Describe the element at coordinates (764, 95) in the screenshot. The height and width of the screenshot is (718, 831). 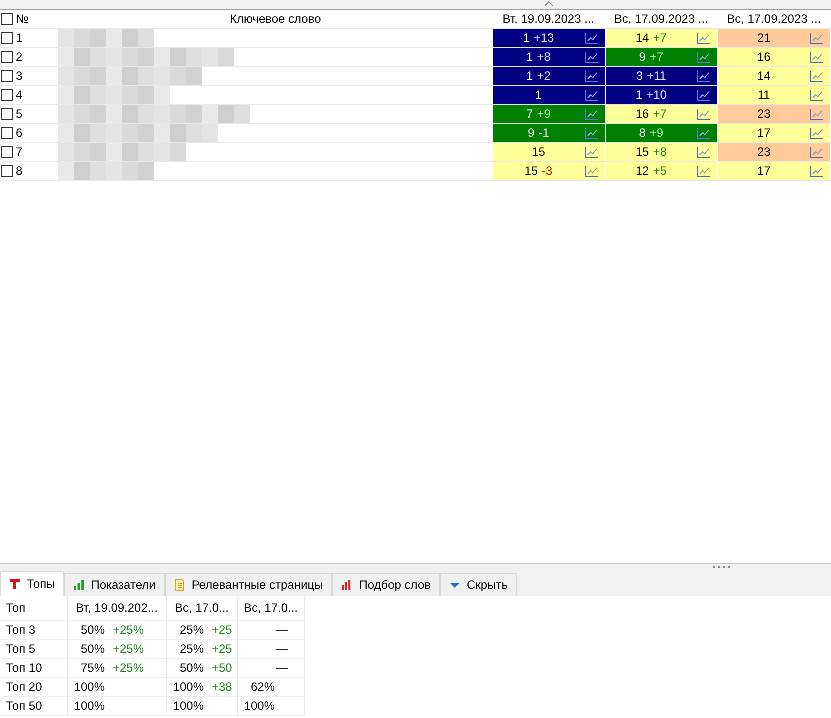
I see `position-value: 11` at that location.